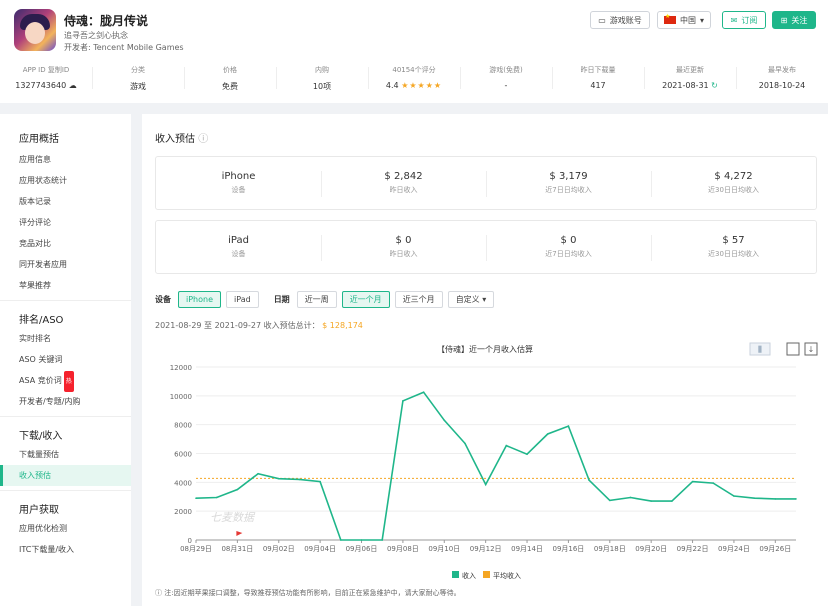 This screenshot has height=606, width=828. Describe the element at coordinates (39, 510) in the screenshot. I see `sidebar-section-user-acquisition: 用户获取` at that location.